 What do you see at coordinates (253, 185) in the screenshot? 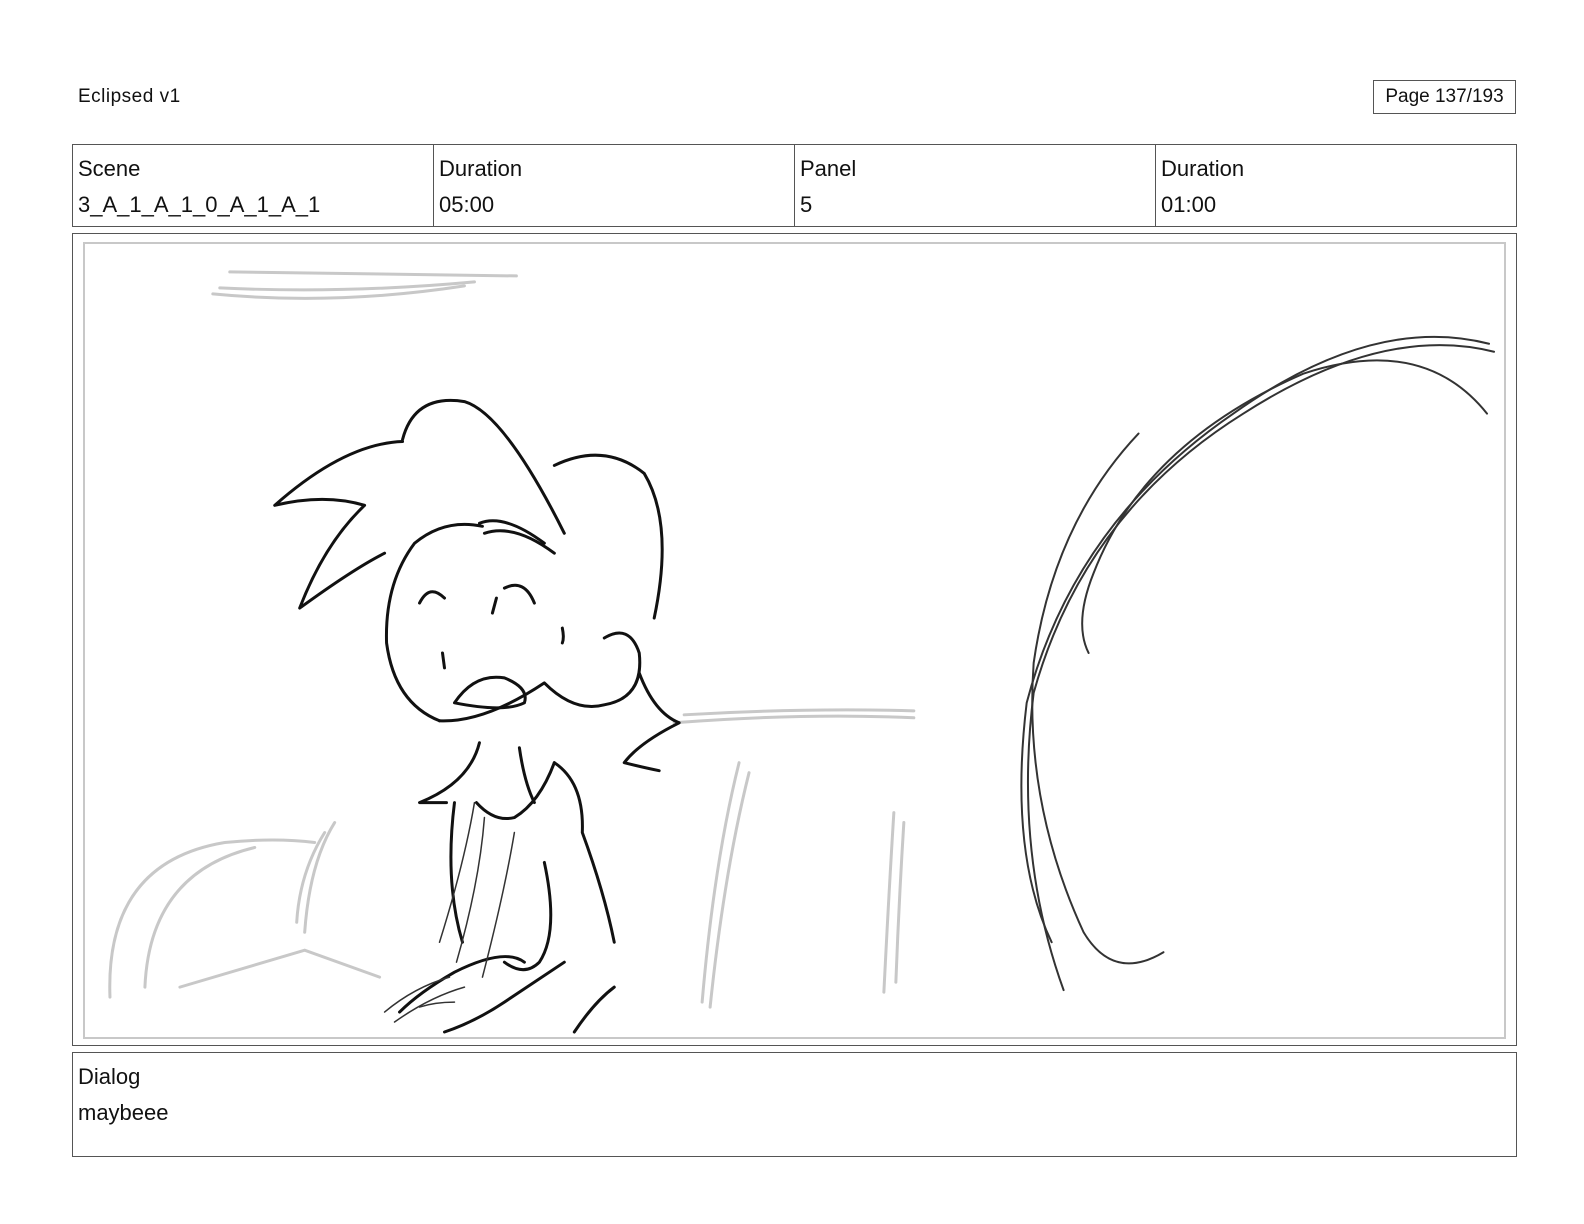
I see `scene-cell: Scene 3_A_1_A_1_0_A_1_A_1` at bounding box center [253, 185].